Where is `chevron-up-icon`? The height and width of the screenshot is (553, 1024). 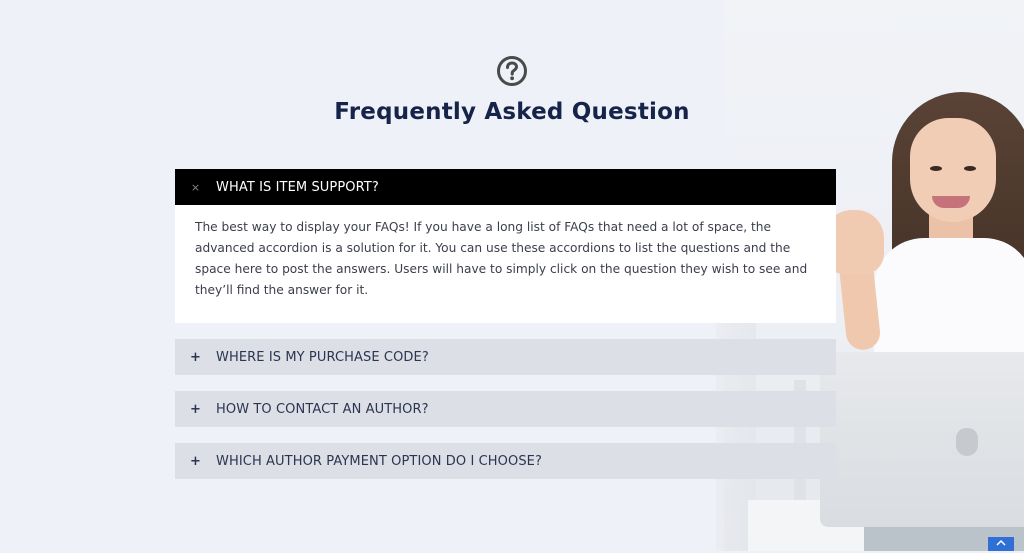 chevron-up-icon is located at coordinates (1001, 544).